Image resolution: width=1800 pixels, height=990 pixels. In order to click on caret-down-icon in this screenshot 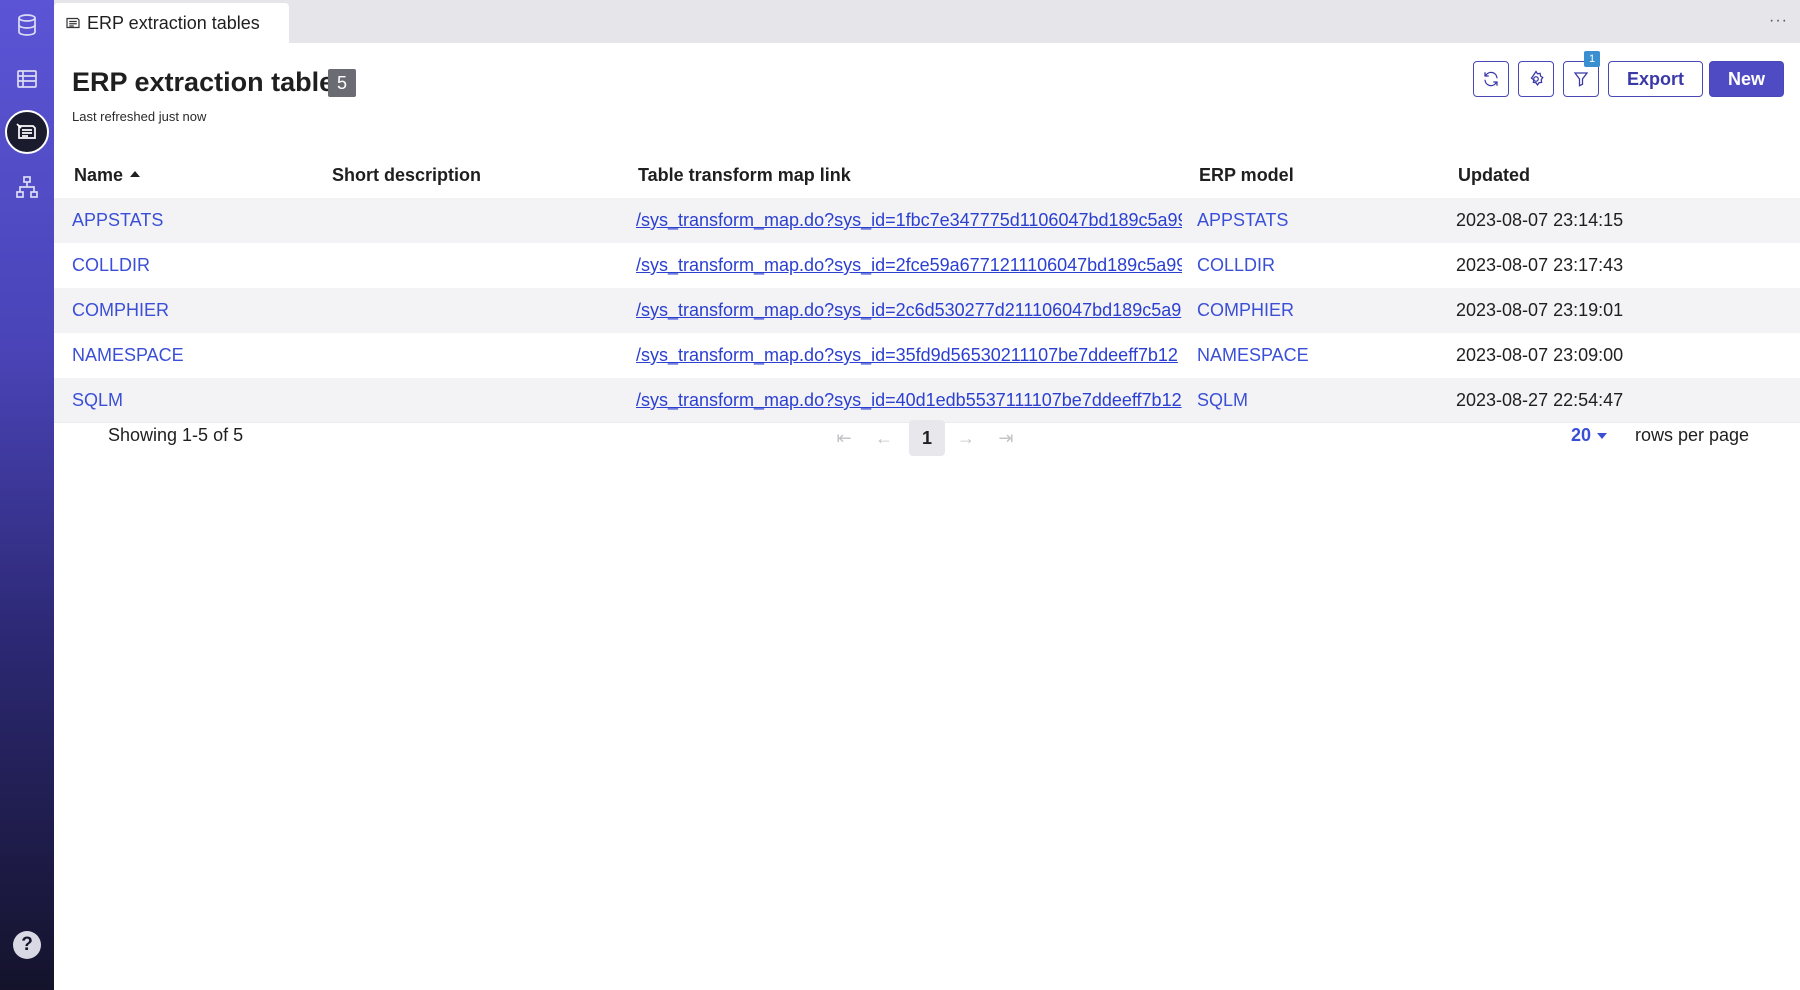, I will do `click(1602, 436)`.